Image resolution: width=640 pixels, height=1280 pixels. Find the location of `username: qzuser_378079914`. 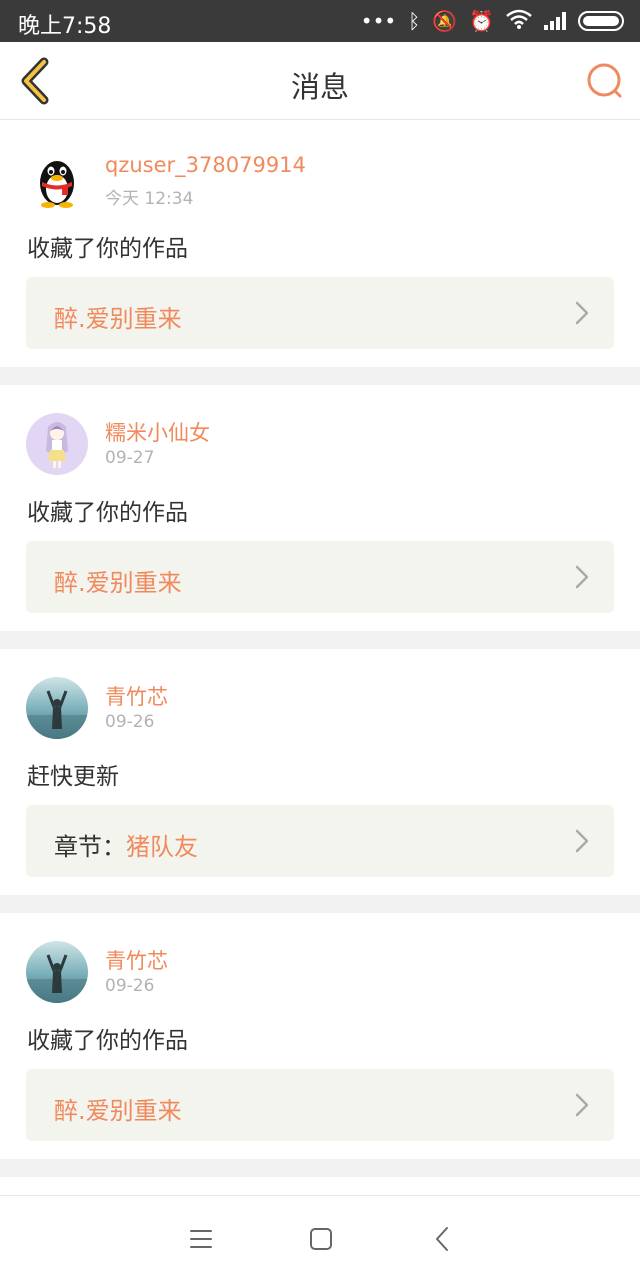

username: qzuser_378079914 is located at coordinates (205, 165).